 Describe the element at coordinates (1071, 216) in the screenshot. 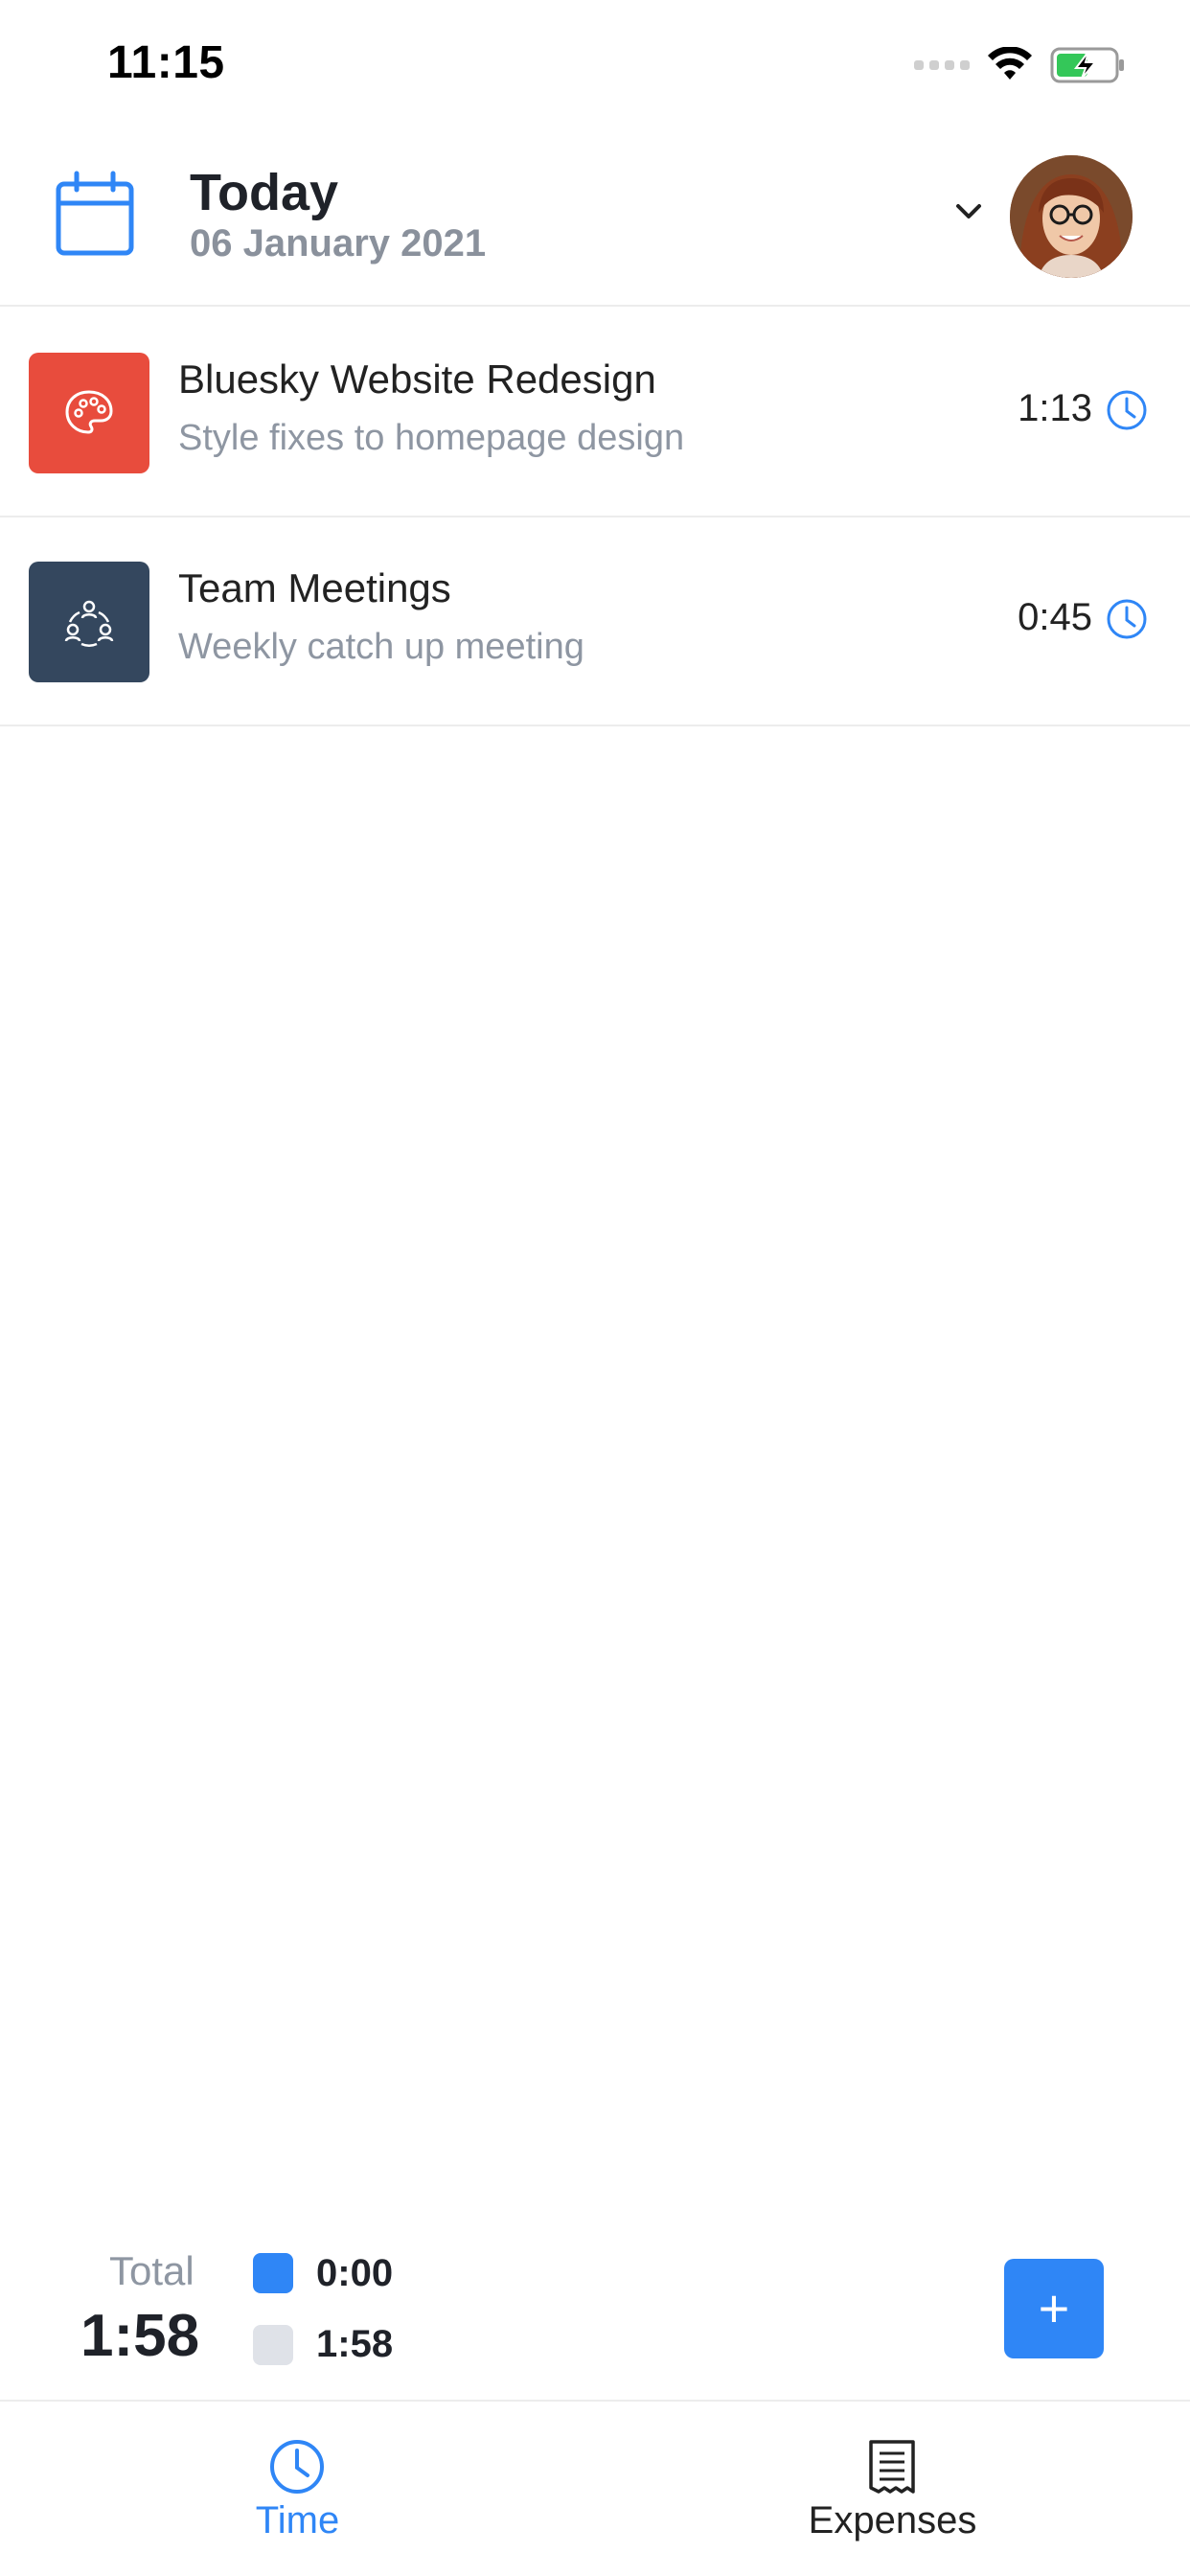

I see `avatar` at that location.